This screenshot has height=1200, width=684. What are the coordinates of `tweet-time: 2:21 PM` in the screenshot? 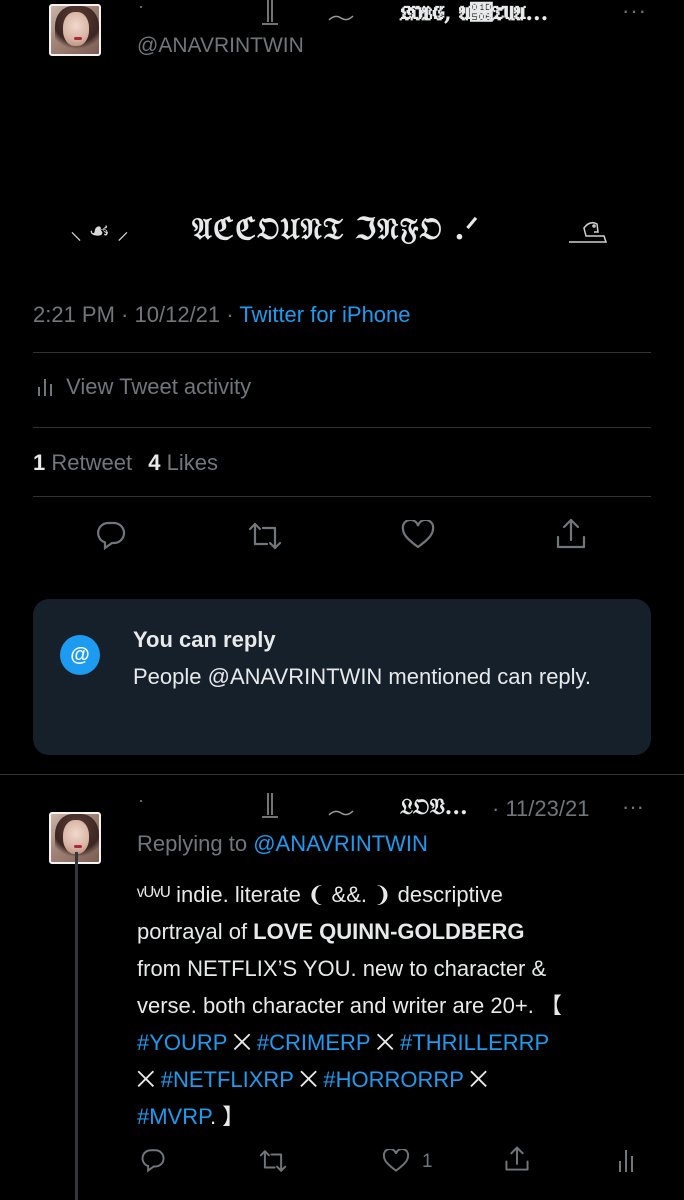 It's located at (74, 314).